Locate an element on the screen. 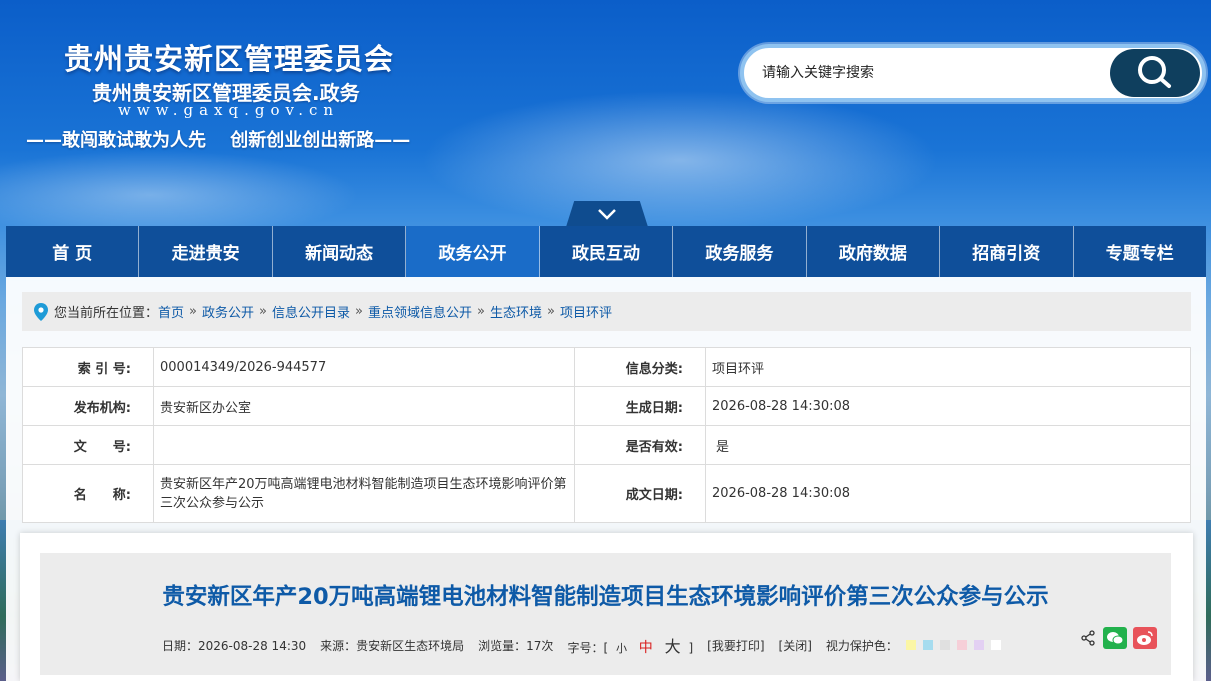  breadcrumb-item-eia: 项目环评 is located at coordinates (586, 311).